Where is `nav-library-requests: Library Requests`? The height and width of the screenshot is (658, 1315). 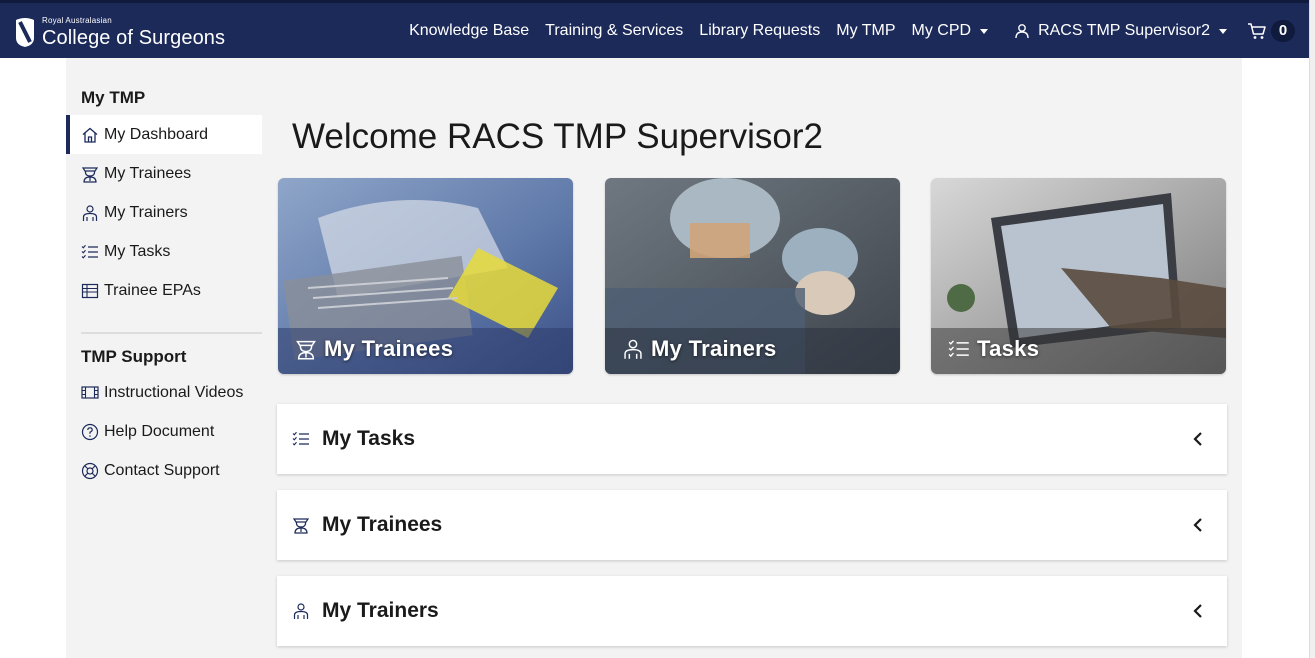 nav-library-requests: Library Requests is located at coordinates (759, 31).